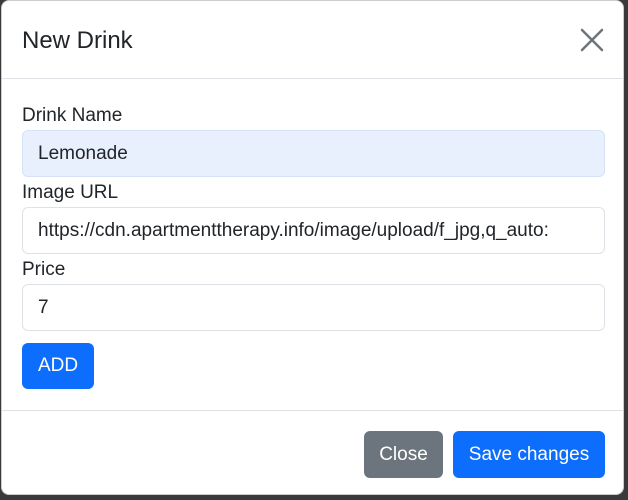 Image resolution: width=628 pixels, height=500 pixels. Describe the element at coordinates (529, 454) in the screenshot. I see `save-changes-button: Save changes` at that location.